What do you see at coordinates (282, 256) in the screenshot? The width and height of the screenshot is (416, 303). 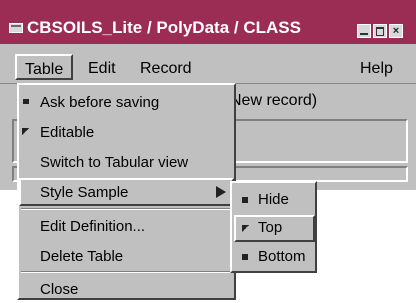 I see `submenu-item-label: Bottom` at bounding box center [282, 256].